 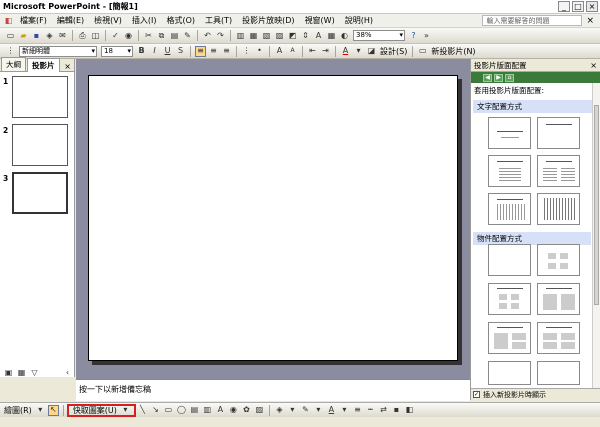 What do you see at coordinates (226, 51) in the screenshot?
I see `align-right-icon: ≡` at bounding box center [226, 51].